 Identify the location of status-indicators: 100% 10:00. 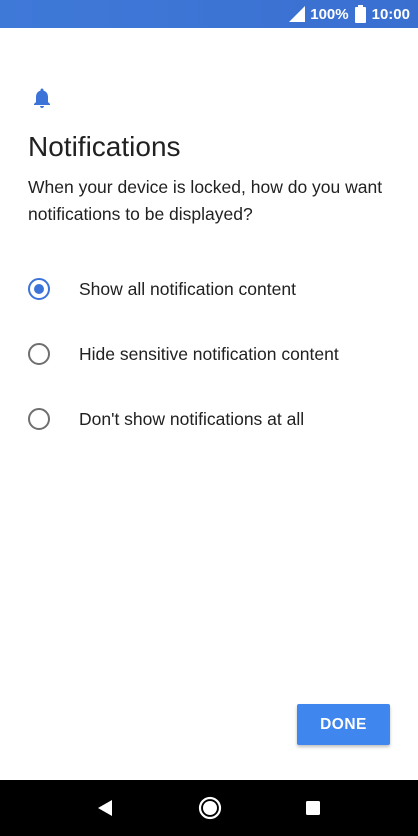
(349, 14).